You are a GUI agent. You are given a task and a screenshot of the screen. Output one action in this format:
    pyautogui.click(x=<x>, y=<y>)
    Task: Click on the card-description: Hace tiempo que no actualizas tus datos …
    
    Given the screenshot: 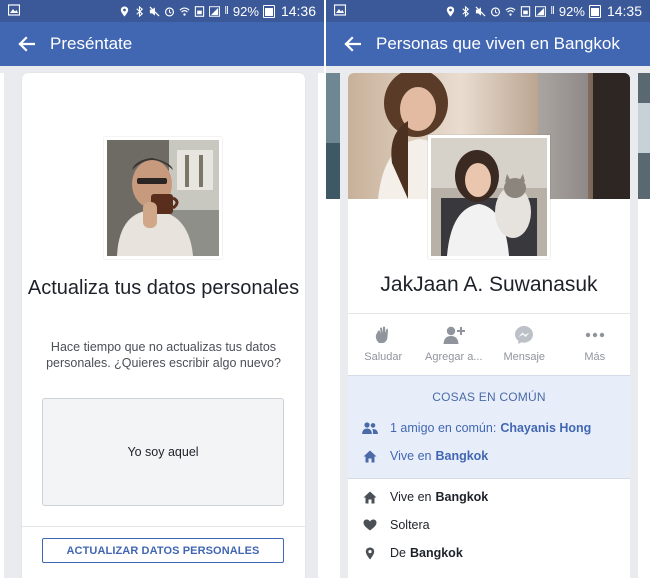 What is the action you would take?
    pyautogui.click(x=163, y=355)
    